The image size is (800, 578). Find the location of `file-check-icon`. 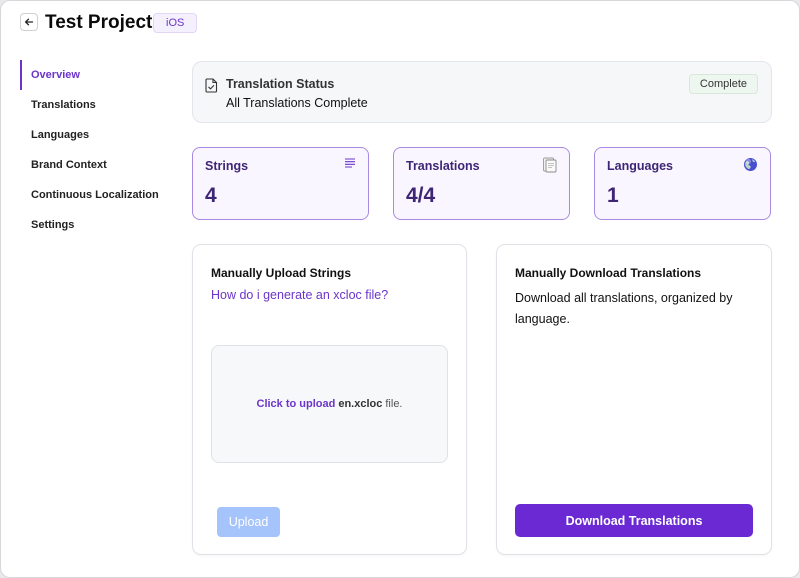

file-check-icon is located at coordinates (211, 85).